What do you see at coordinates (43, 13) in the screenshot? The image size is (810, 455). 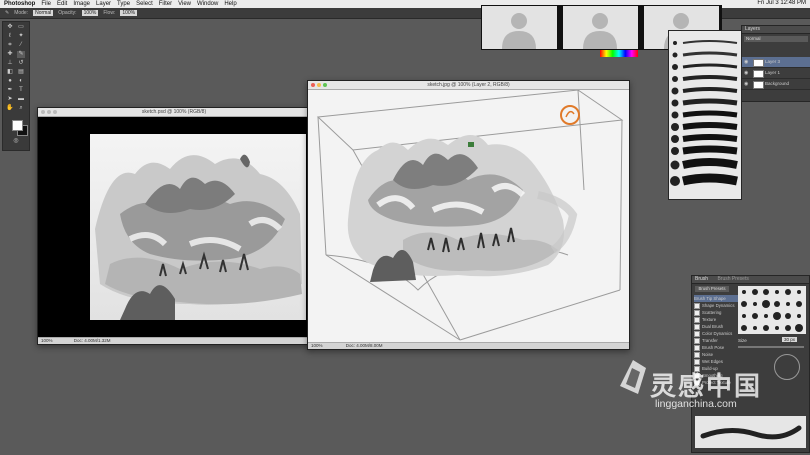 I see `mode-select: Normal` at bounding box center [43, 13].